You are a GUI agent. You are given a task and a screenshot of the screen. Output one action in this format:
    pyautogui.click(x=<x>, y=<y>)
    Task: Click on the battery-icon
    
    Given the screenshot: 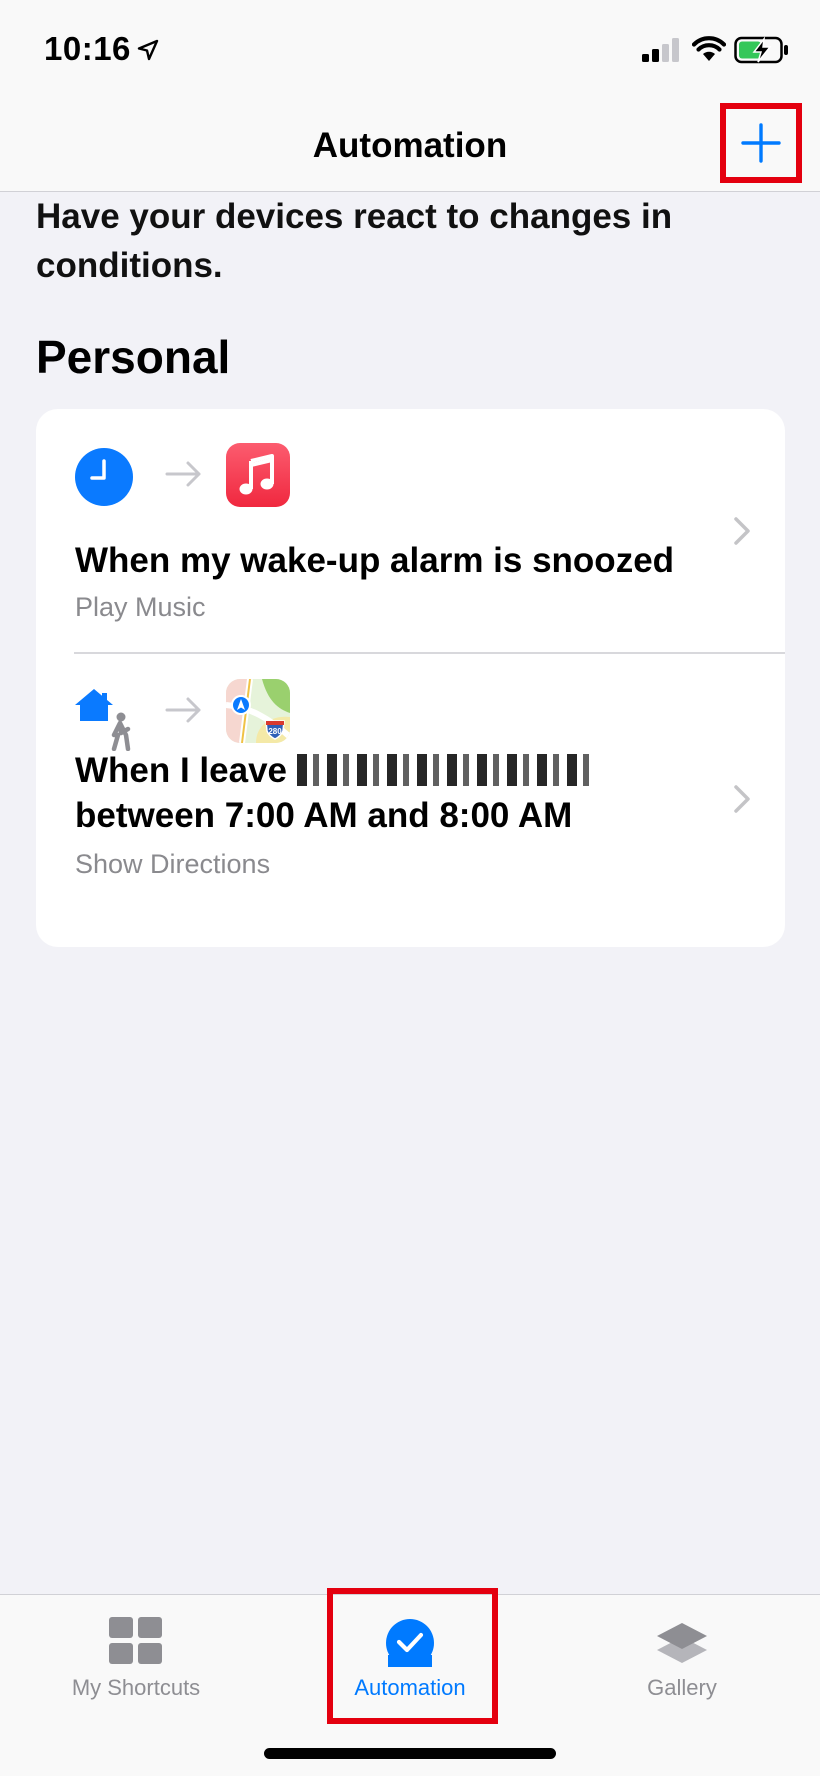 What is the action you would take?
    pyautogui.click(x=761, y=50)
    